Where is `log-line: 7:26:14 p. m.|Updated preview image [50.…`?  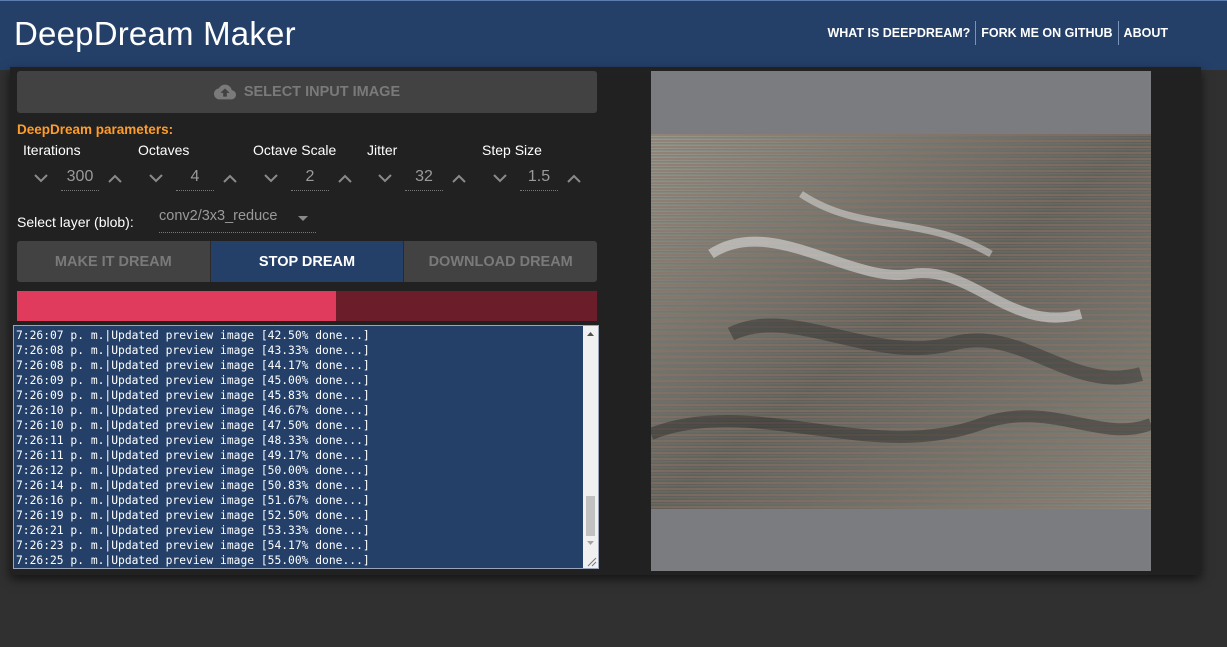
log-line: 7:26:14 p. m.|Updated preview image [50.… is located at coordinates (193, 485).